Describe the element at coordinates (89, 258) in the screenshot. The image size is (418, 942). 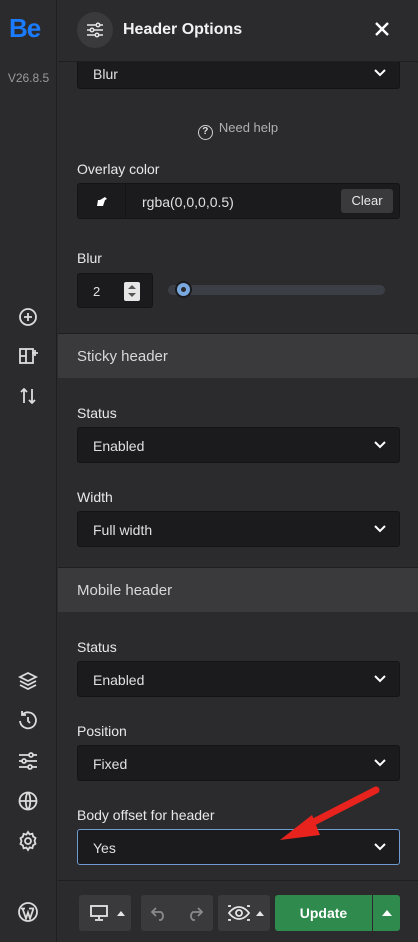
I see `blur-label: Blur` at that location.